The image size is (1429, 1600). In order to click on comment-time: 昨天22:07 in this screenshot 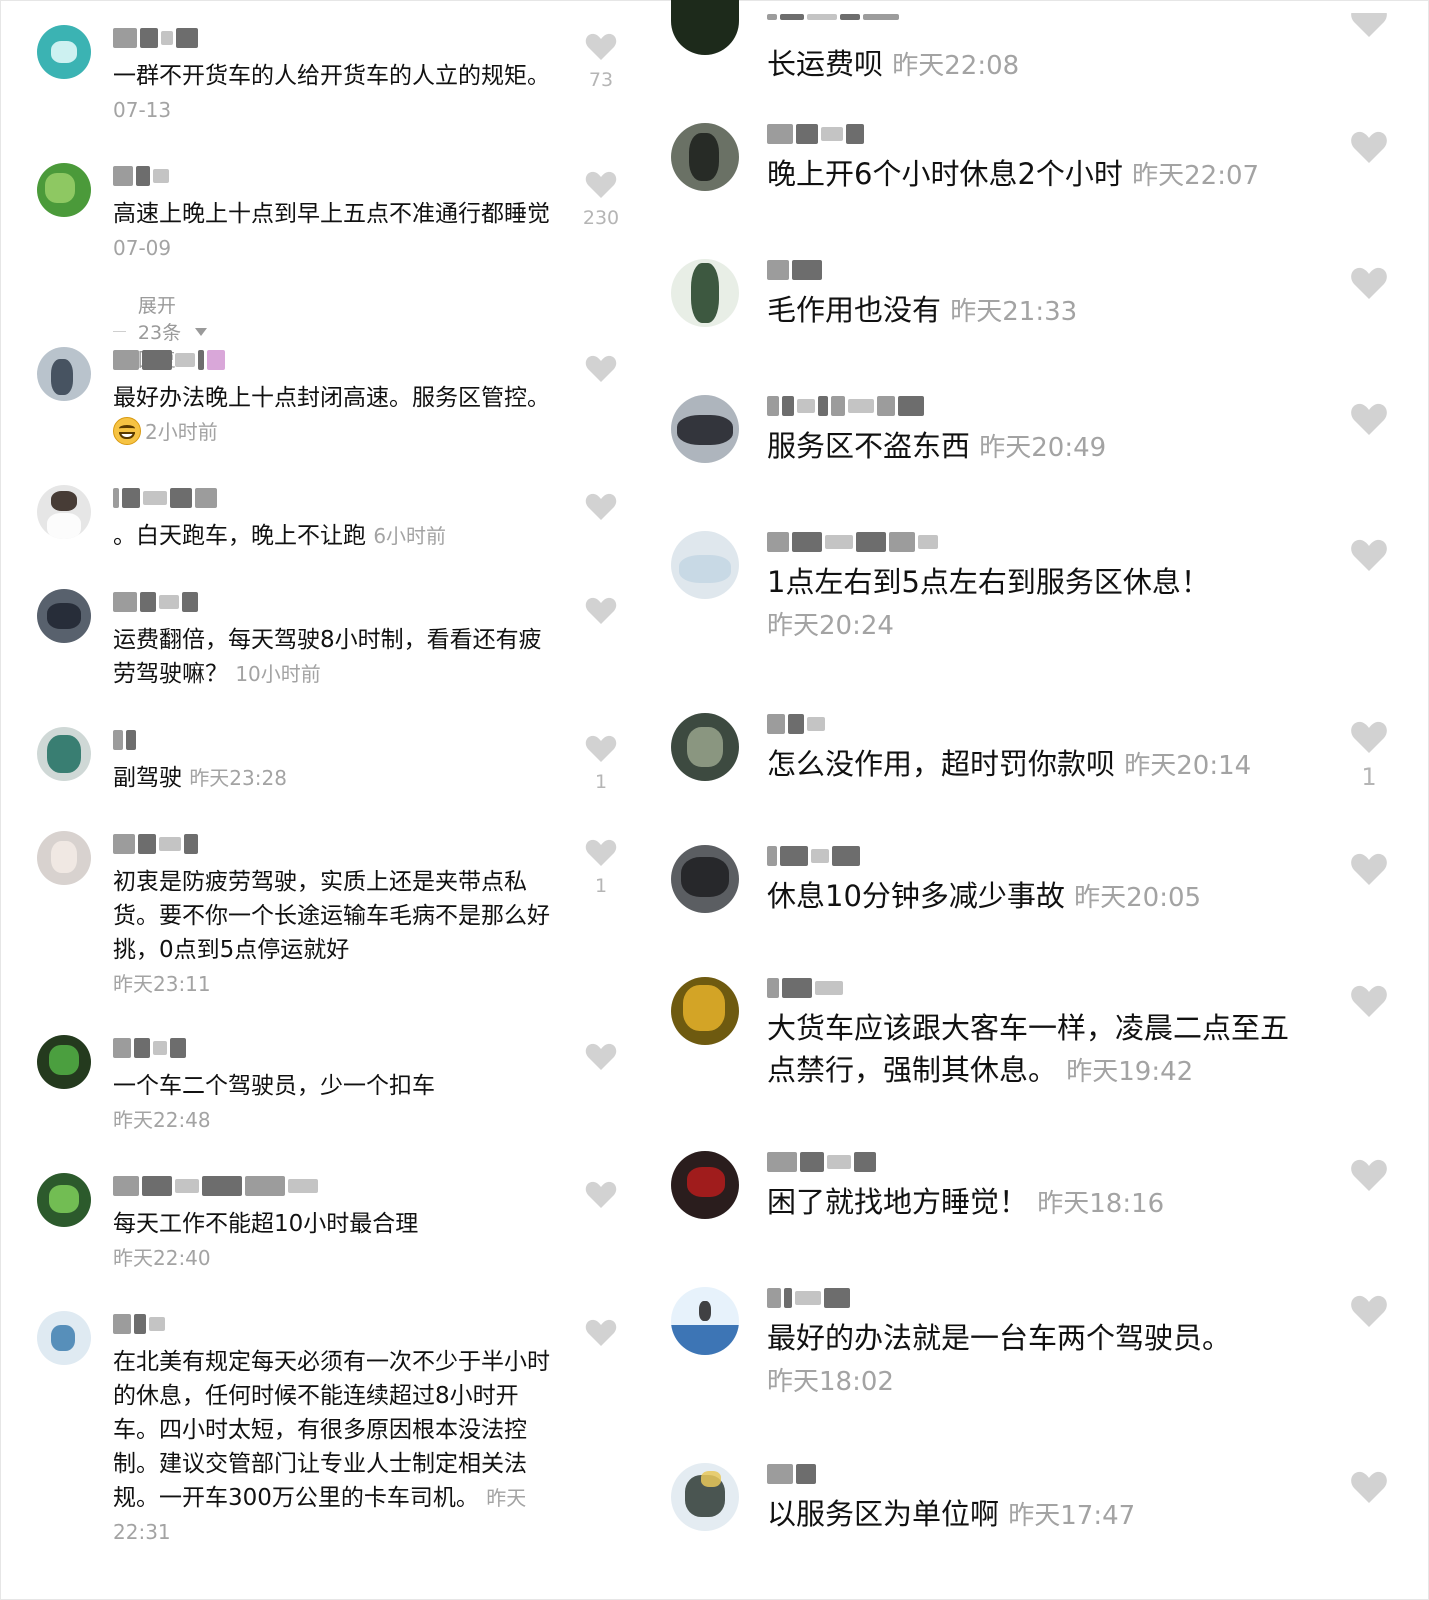, I will do `click(1196, 176)`.